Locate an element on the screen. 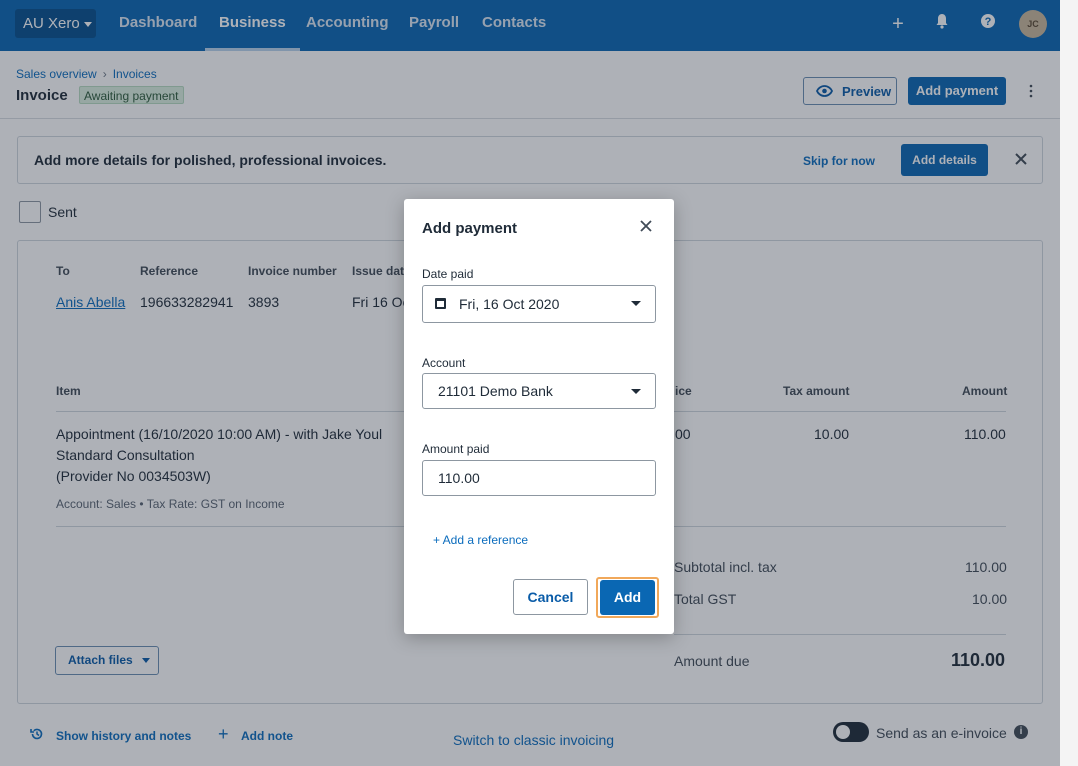  date-paid-label: Date paid is located at coordinates (448, 274).